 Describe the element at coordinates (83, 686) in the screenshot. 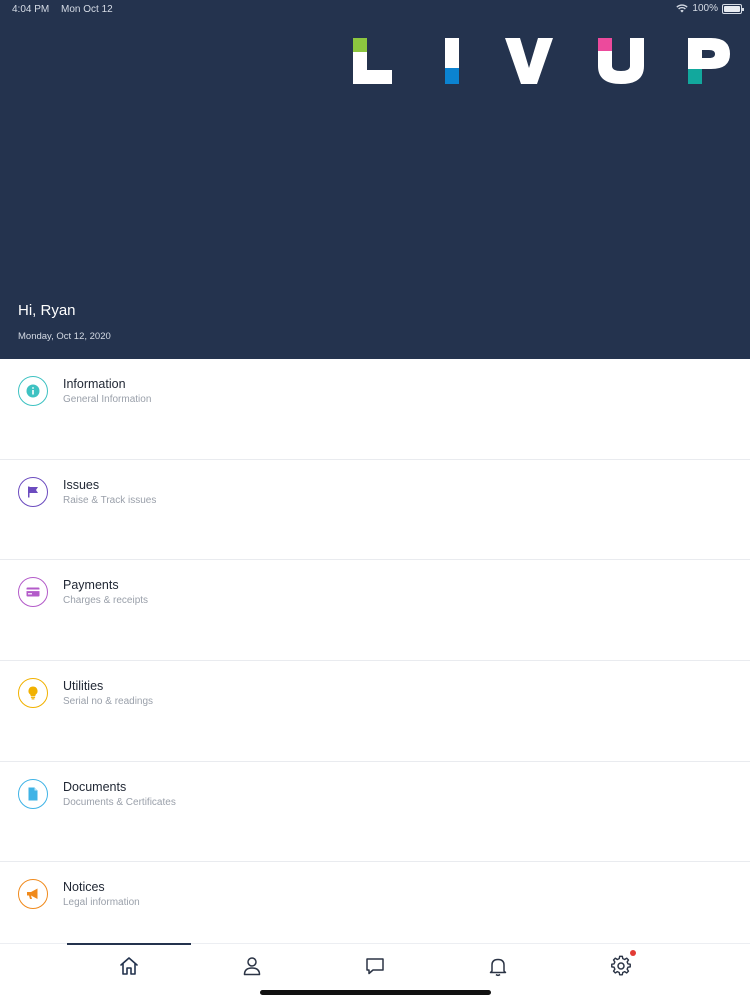

I see `menu-item-title: Utilities` at that location.